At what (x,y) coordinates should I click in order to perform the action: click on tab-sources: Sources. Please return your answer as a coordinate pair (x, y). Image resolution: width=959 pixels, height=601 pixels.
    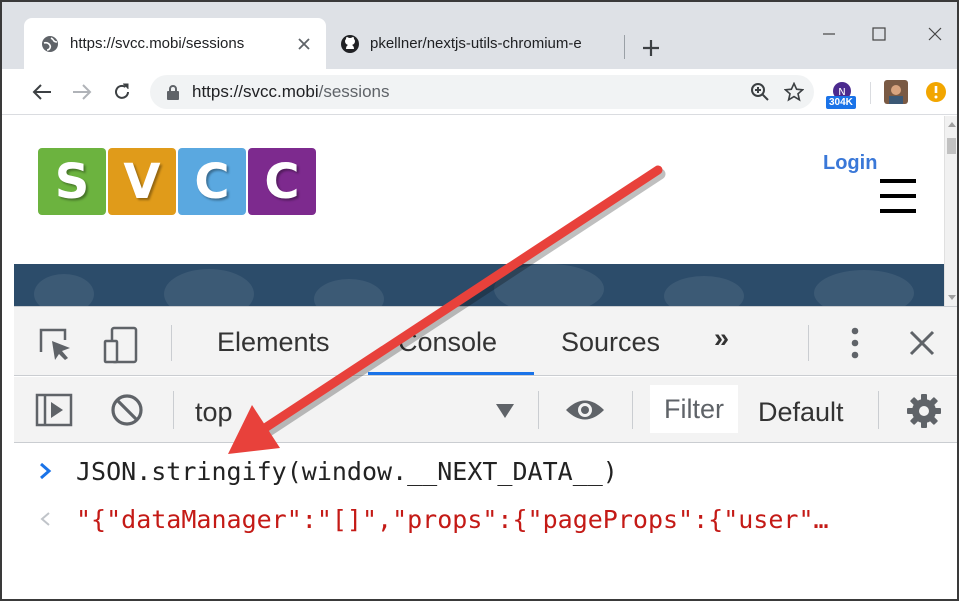
    Looking at the image, I should click on (610, 342).